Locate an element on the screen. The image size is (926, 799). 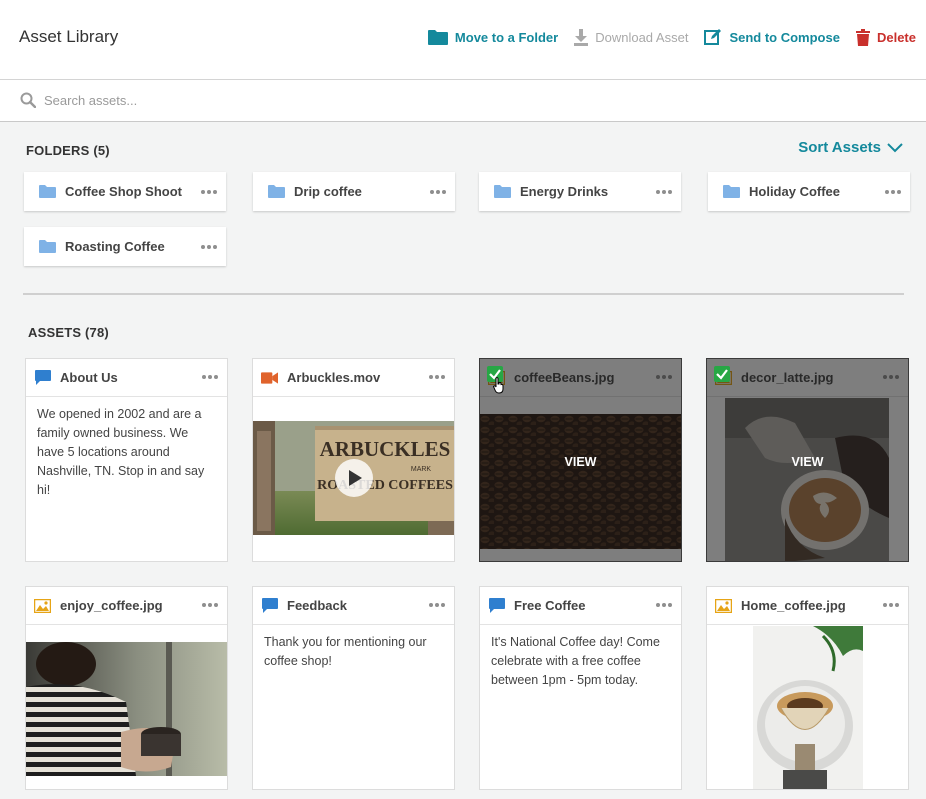
asset-card-header: Free Coffee is located at coordinates (580, 606).